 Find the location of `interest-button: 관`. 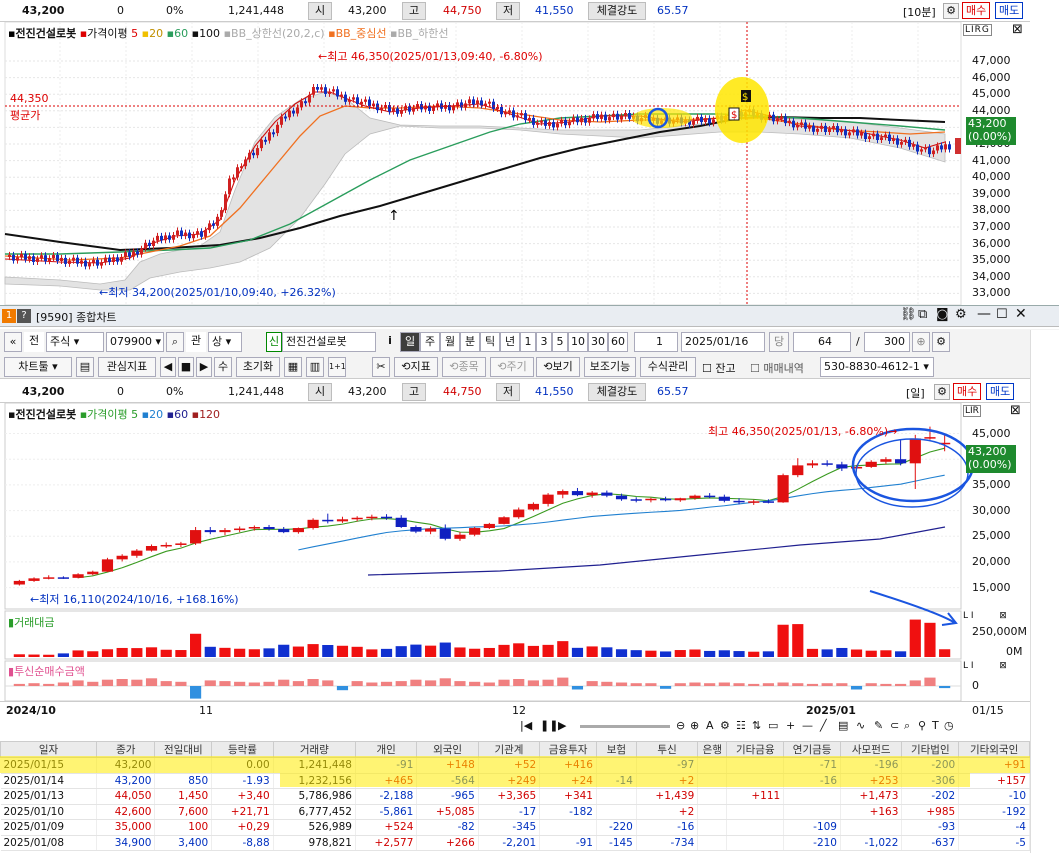

interest-button: 관 is located at coordinates (196, 342).